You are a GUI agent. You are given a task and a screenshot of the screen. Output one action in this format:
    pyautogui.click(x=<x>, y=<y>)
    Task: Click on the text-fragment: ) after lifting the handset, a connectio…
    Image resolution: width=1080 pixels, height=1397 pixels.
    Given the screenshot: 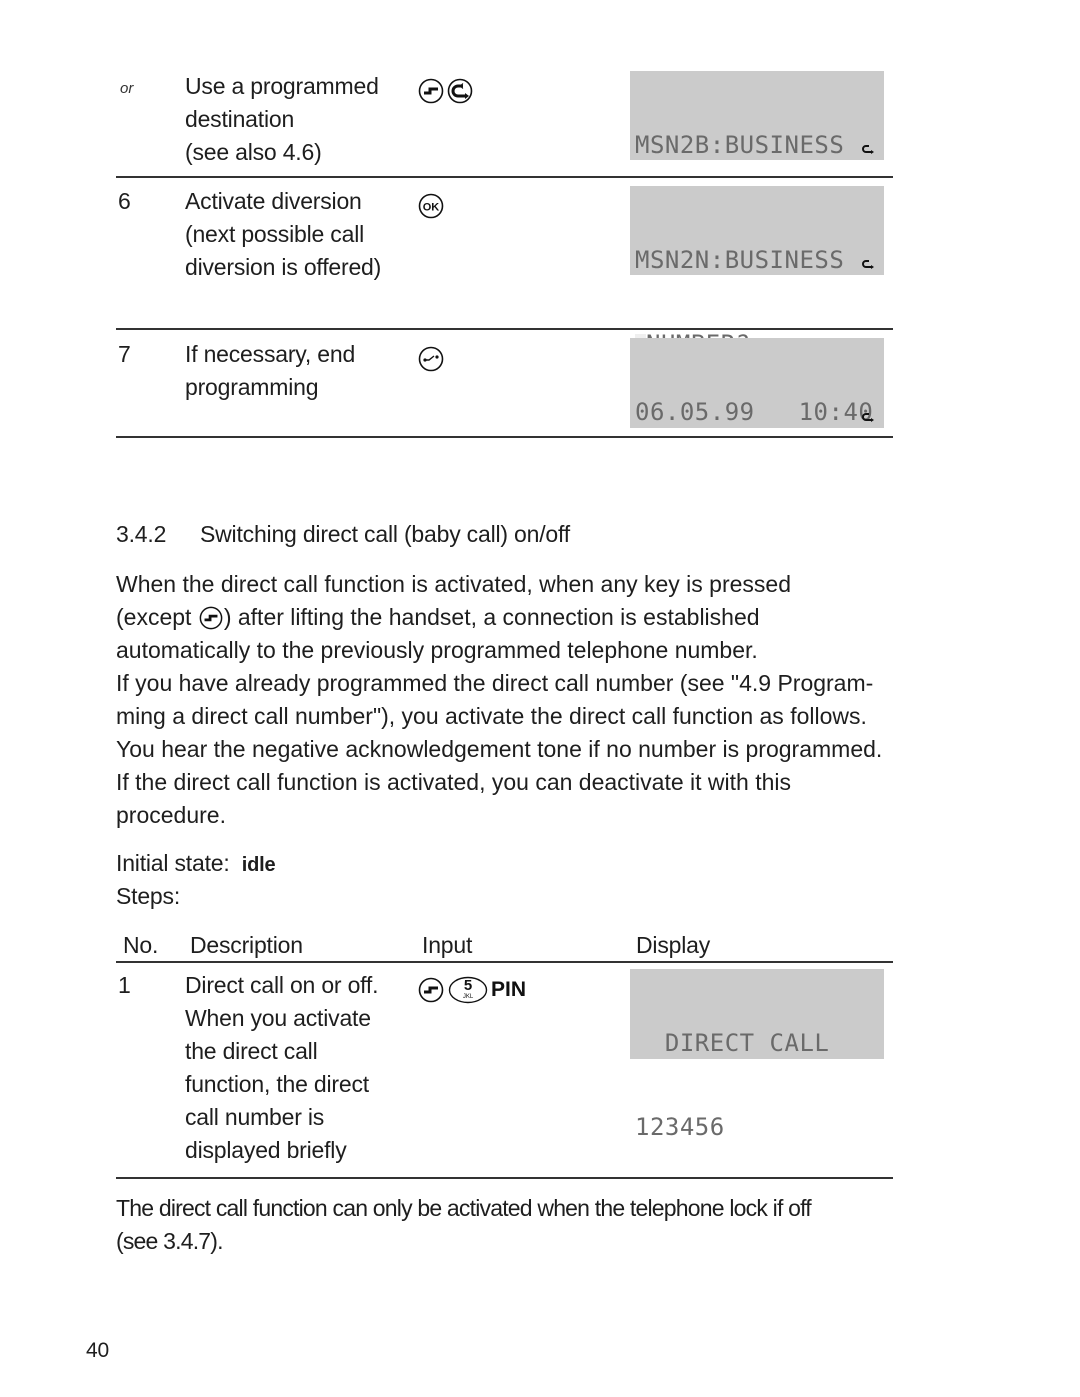 What is the action you would take?
    pyautogui.click(x=491, y=617)
    